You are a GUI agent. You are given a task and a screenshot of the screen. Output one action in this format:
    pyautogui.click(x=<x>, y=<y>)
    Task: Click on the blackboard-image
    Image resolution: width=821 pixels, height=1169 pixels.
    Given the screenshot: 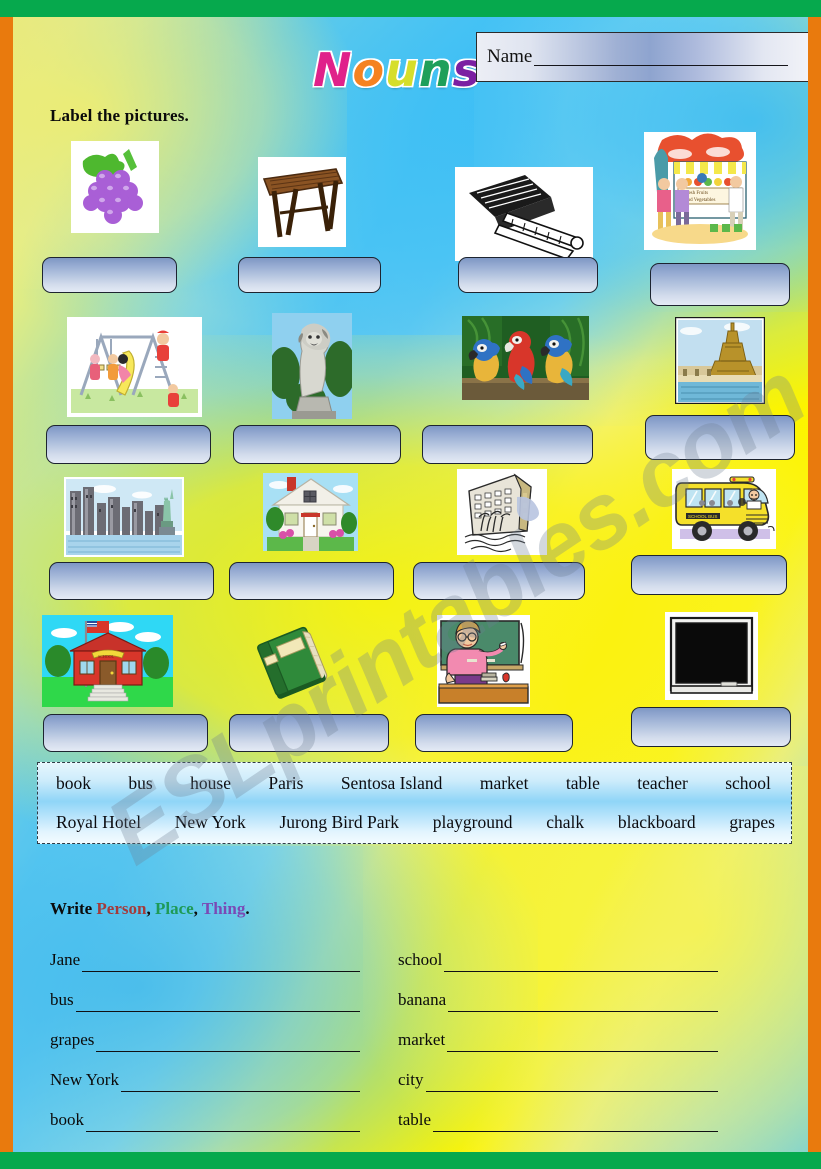 What is the action you would take?
    pyautogui.click(x=711, y=656)
    